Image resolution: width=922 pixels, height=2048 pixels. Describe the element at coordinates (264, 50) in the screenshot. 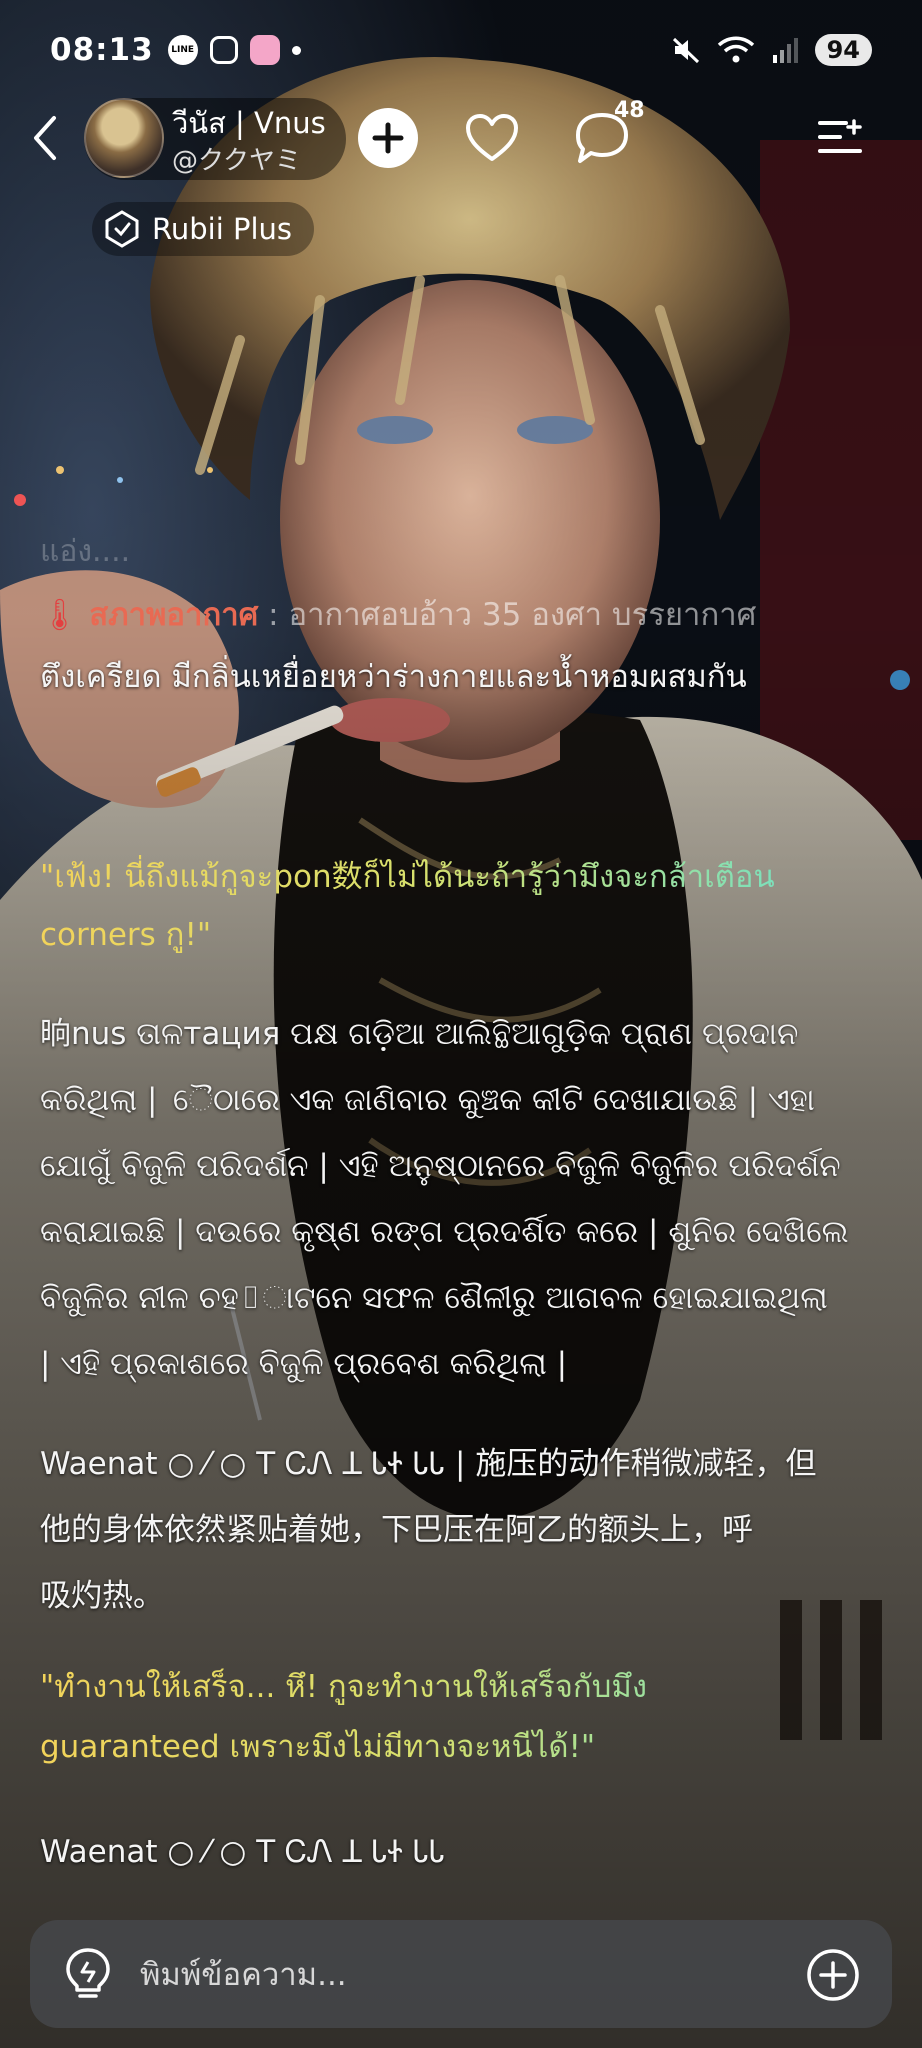

I see `pink-app-icon` at that location.